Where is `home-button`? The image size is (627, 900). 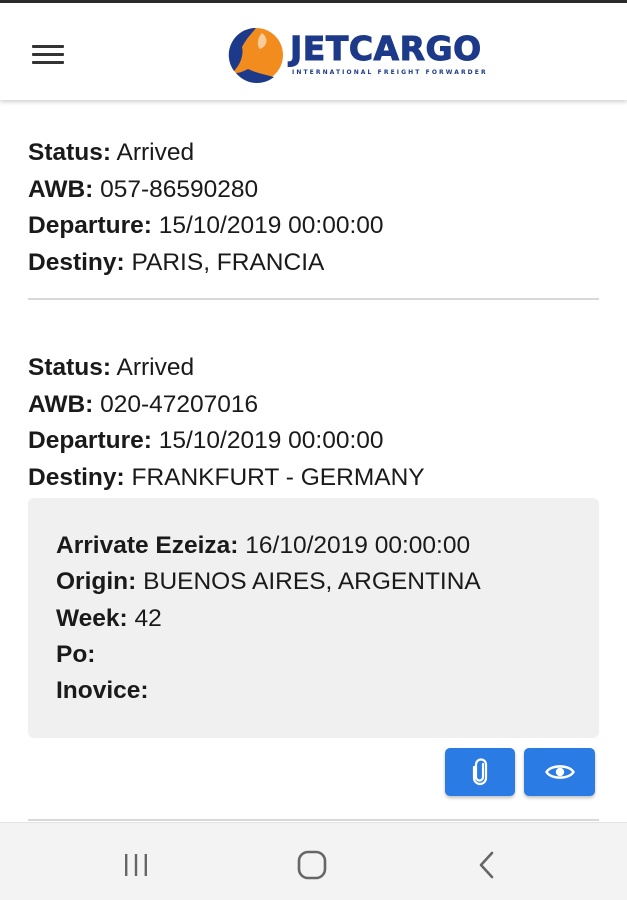
home-button is located at coordinates (312, 865).